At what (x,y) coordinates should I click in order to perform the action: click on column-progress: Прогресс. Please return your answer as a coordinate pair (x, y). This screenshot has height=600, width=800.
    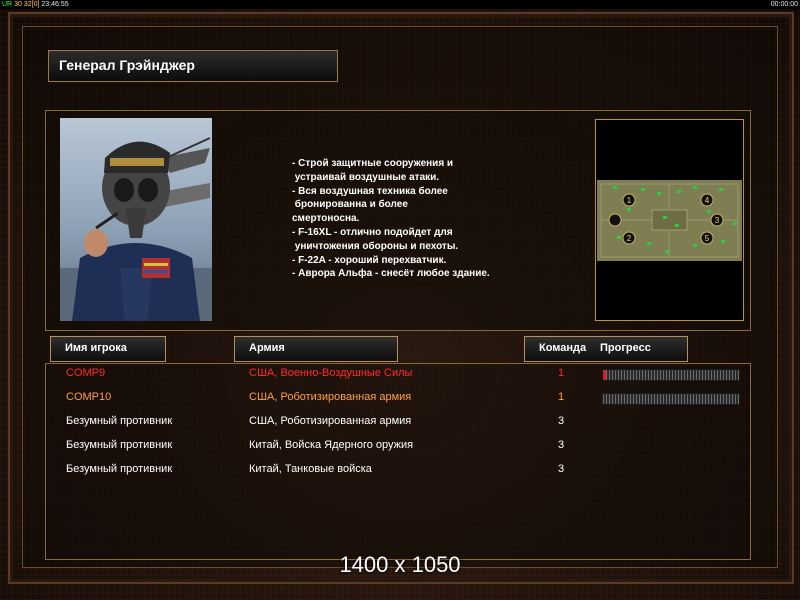
    Looking at the image, I should click on (625, 348).